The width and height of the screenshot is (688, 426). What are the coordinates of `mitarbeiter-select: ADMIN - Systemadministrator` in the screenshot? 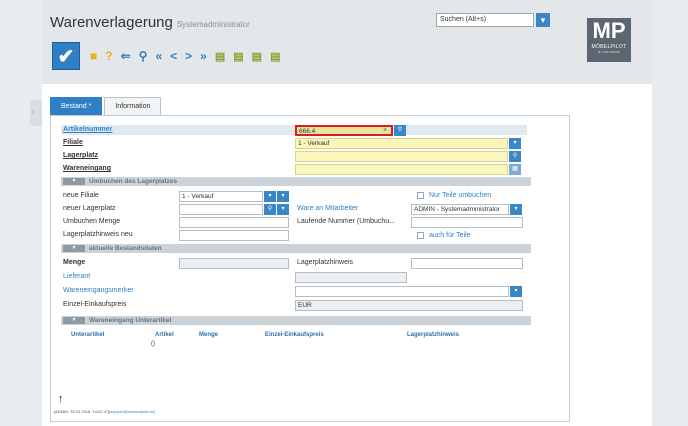 It's located at (460, 209).